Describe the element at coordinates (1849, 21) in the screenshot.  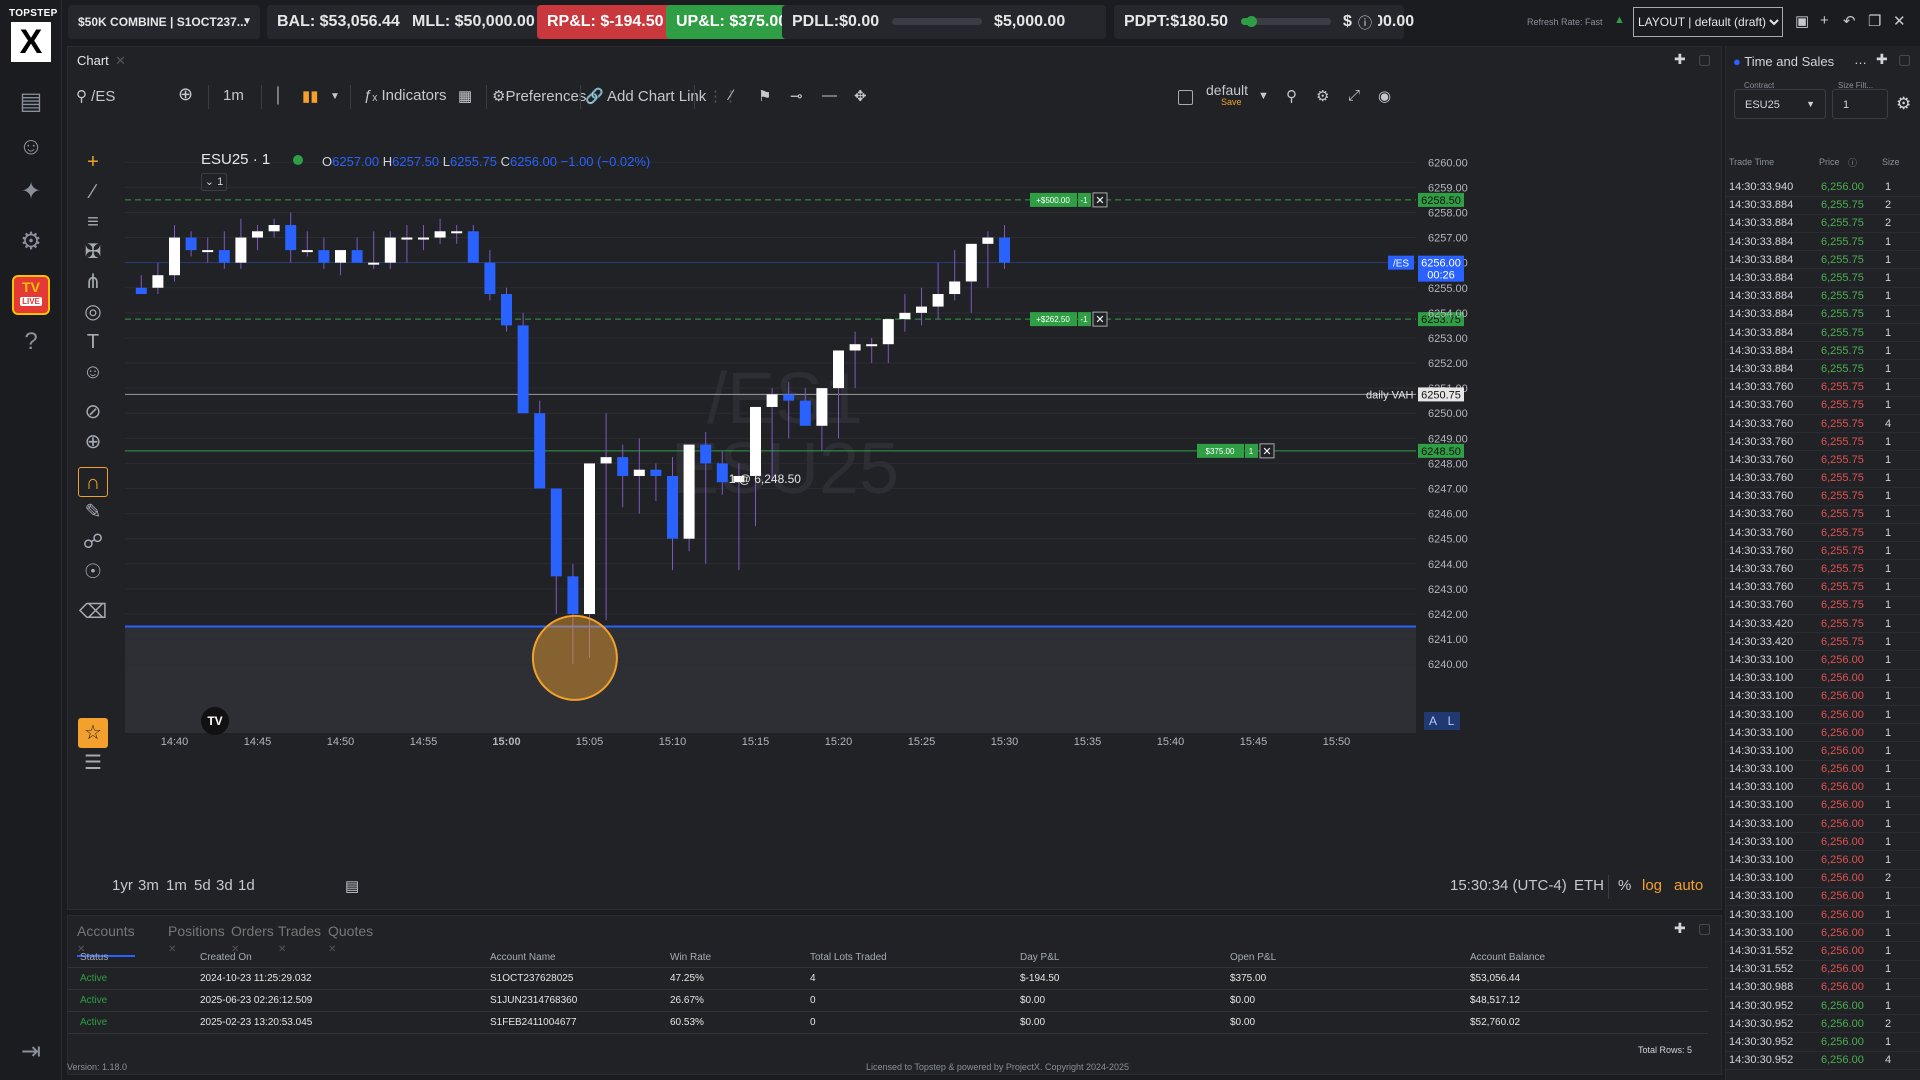
I see `undo-icon: ↶` at that location.